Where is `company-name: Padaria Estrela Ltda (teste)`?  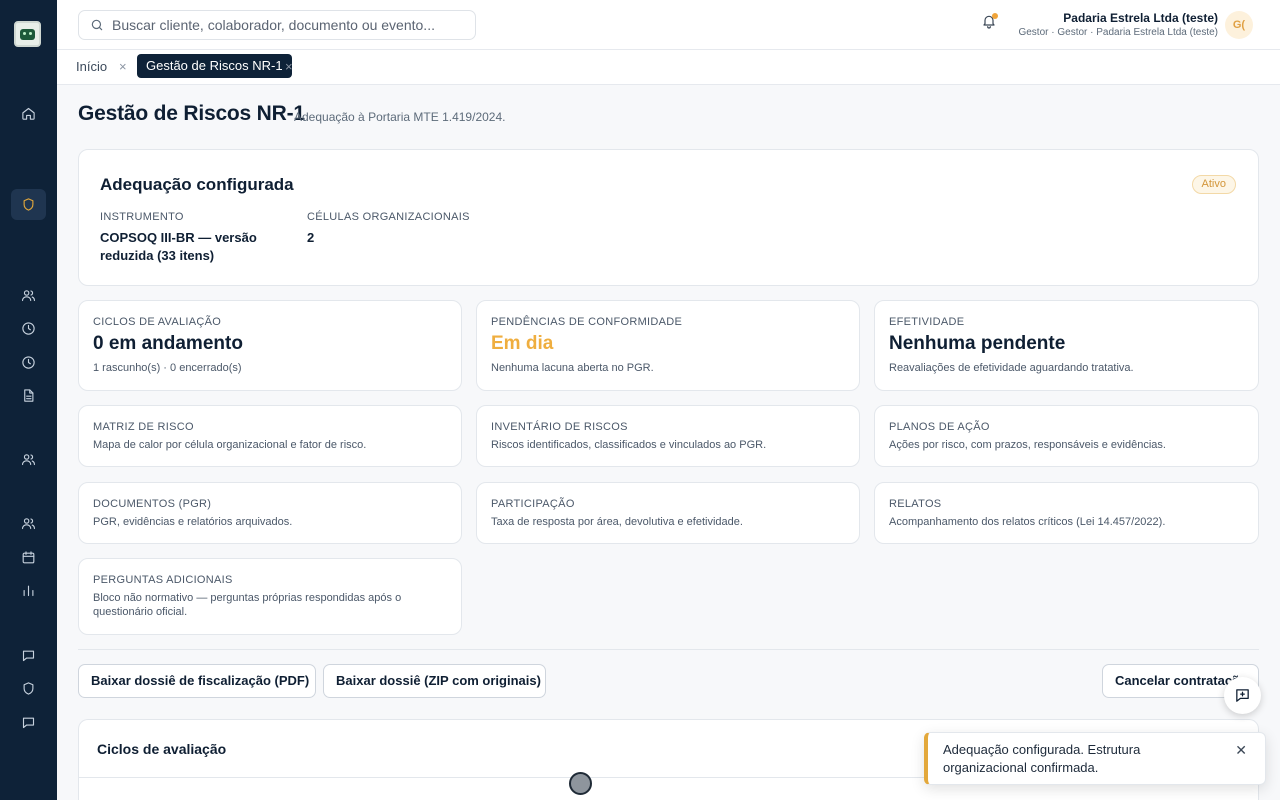
company-name: Padaria Estrela Ltda (teste) is located at coordinates (1140, 18).